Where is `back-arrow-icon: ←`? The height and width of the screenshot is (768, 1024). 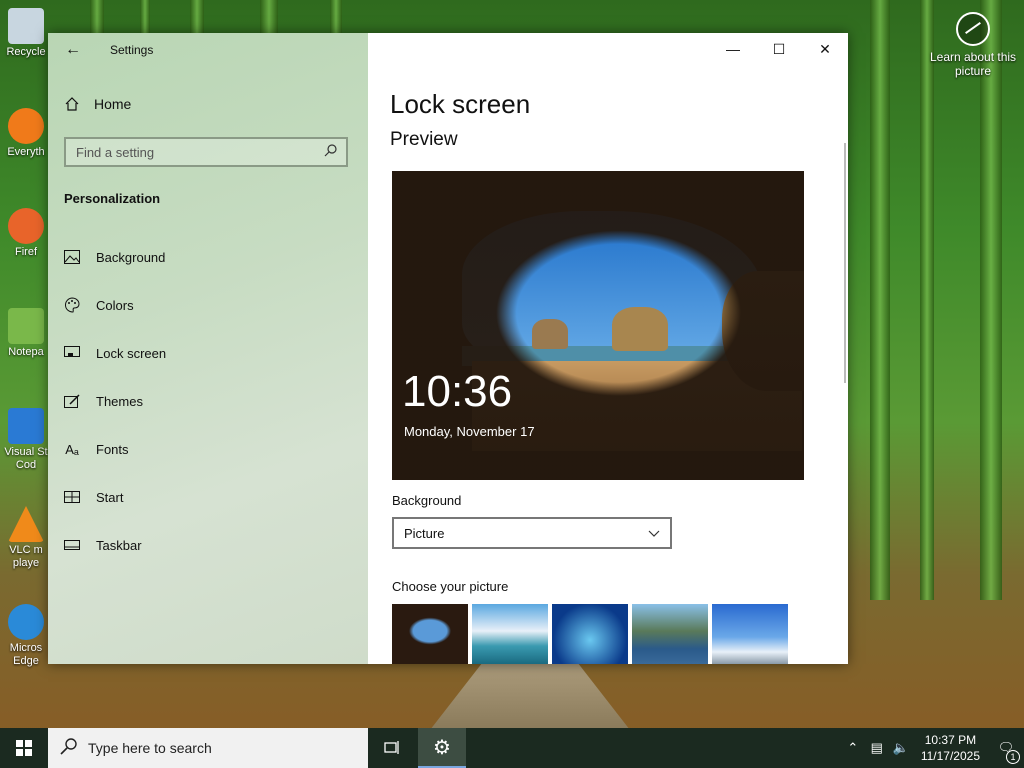
back-arrow-icon: ← is located at coordinates (73, 49).